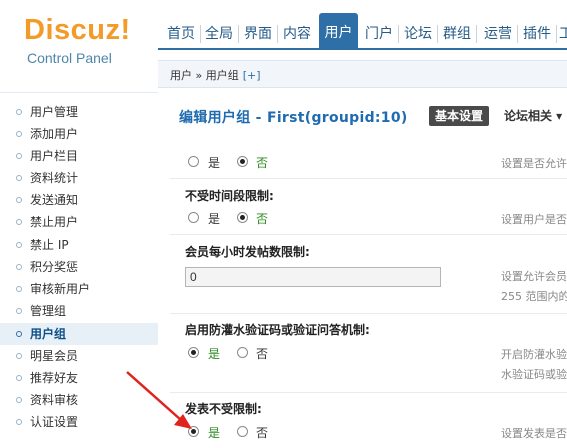  I want to click on sidebar-item-recommend-friend: 推荐好友, so click(79, 378).